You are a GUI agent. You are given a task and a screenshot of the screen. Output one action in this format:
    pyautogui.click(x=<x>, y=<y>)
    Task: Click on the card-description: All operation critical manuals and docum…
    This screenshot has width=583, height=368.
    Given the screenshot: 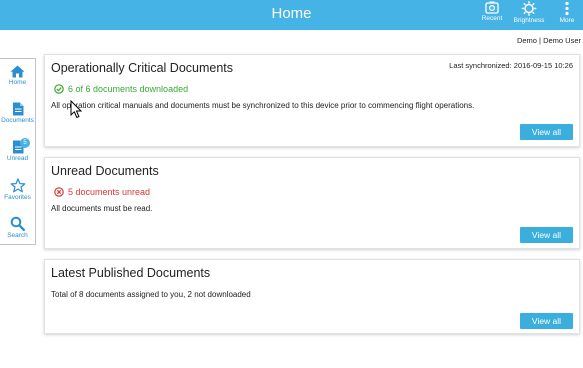 What is the action you would take?
    pyautogui.click(x=263, y=105)
    